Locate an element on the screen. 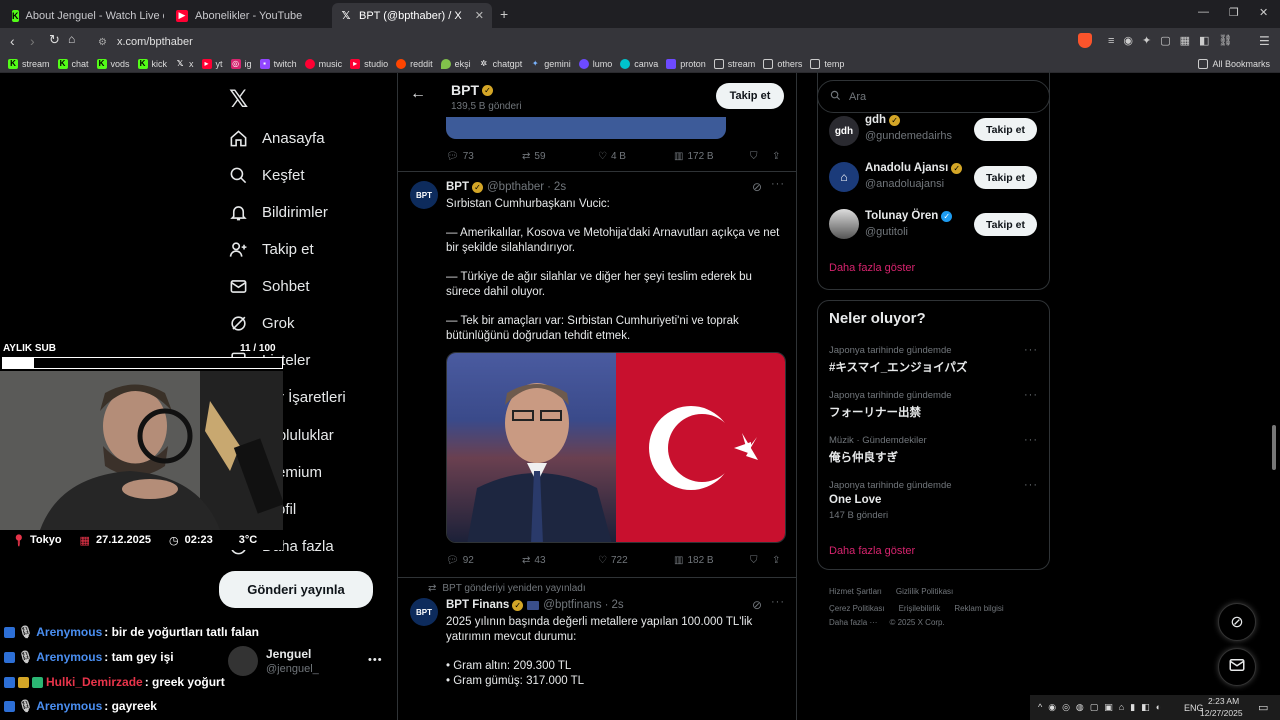  bookmark-eksi: ekşi is located at coordinates (455, 63).